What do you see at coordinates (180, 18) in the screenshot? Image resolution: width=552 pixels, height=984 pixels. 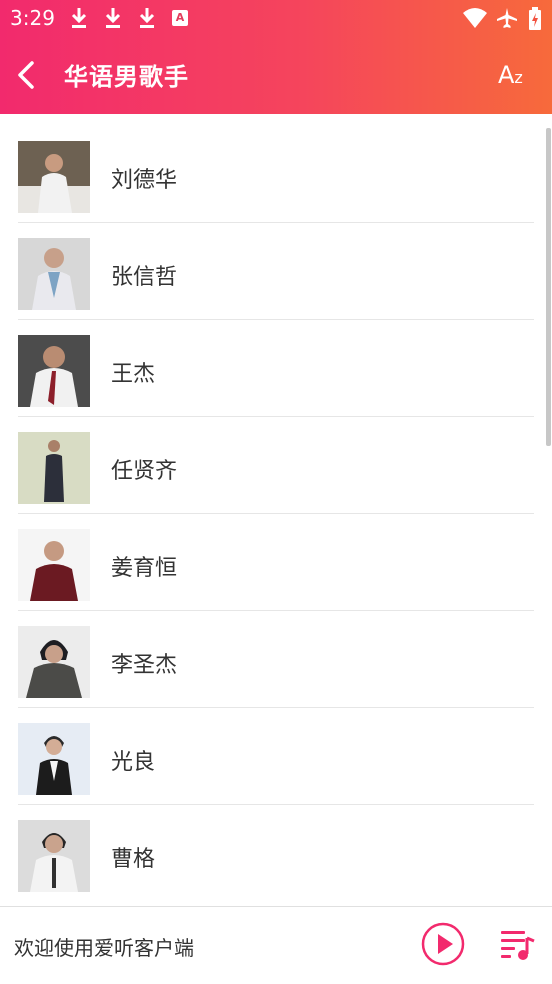 I see `a-icon: A` at bounding box center [180, 18].